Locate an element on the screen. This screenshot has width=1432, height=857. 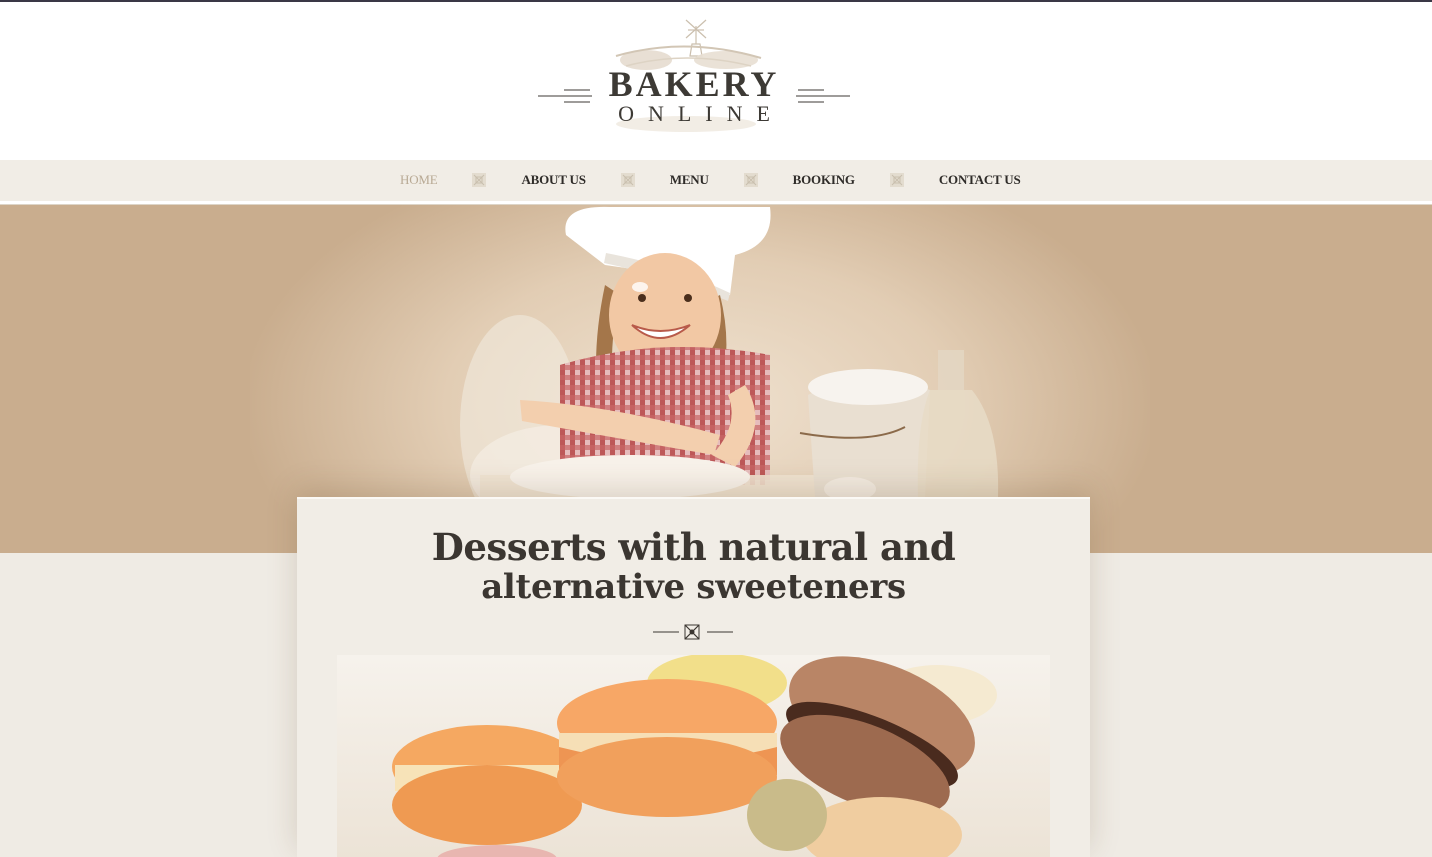
main-nav: HOME ABOUT US MENU BOOKING CONTACT US is located at coordinates (716, 182).